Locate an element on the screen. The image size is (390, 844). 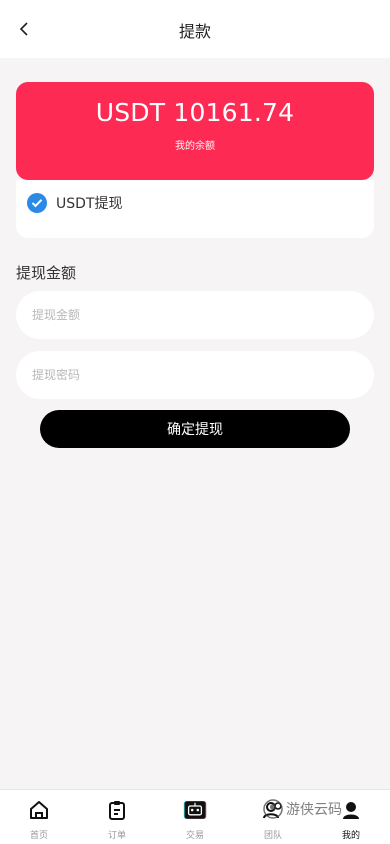
tab-profile: 我的 is located at coordinates (351, 817).